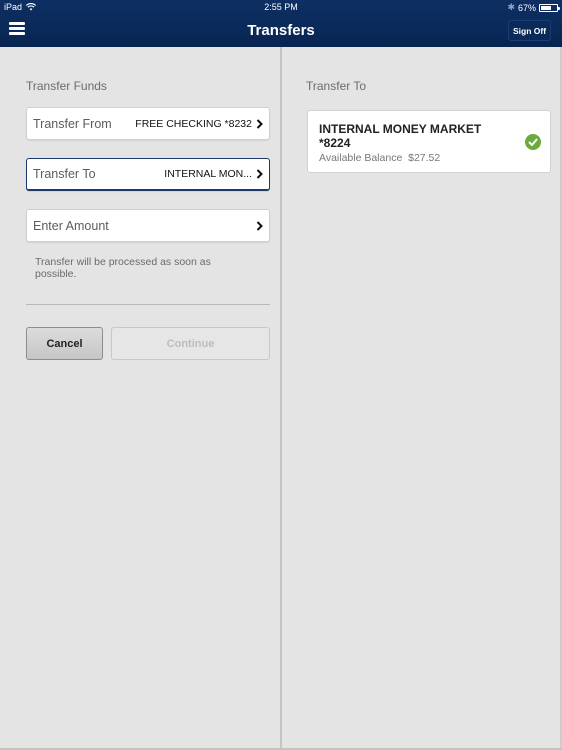 Image resolution: width=562 pixels, height=750 pixels. Describe the element at coordinates (190, 343) in the screenshot. I see `continue-button: Continue` at that location.